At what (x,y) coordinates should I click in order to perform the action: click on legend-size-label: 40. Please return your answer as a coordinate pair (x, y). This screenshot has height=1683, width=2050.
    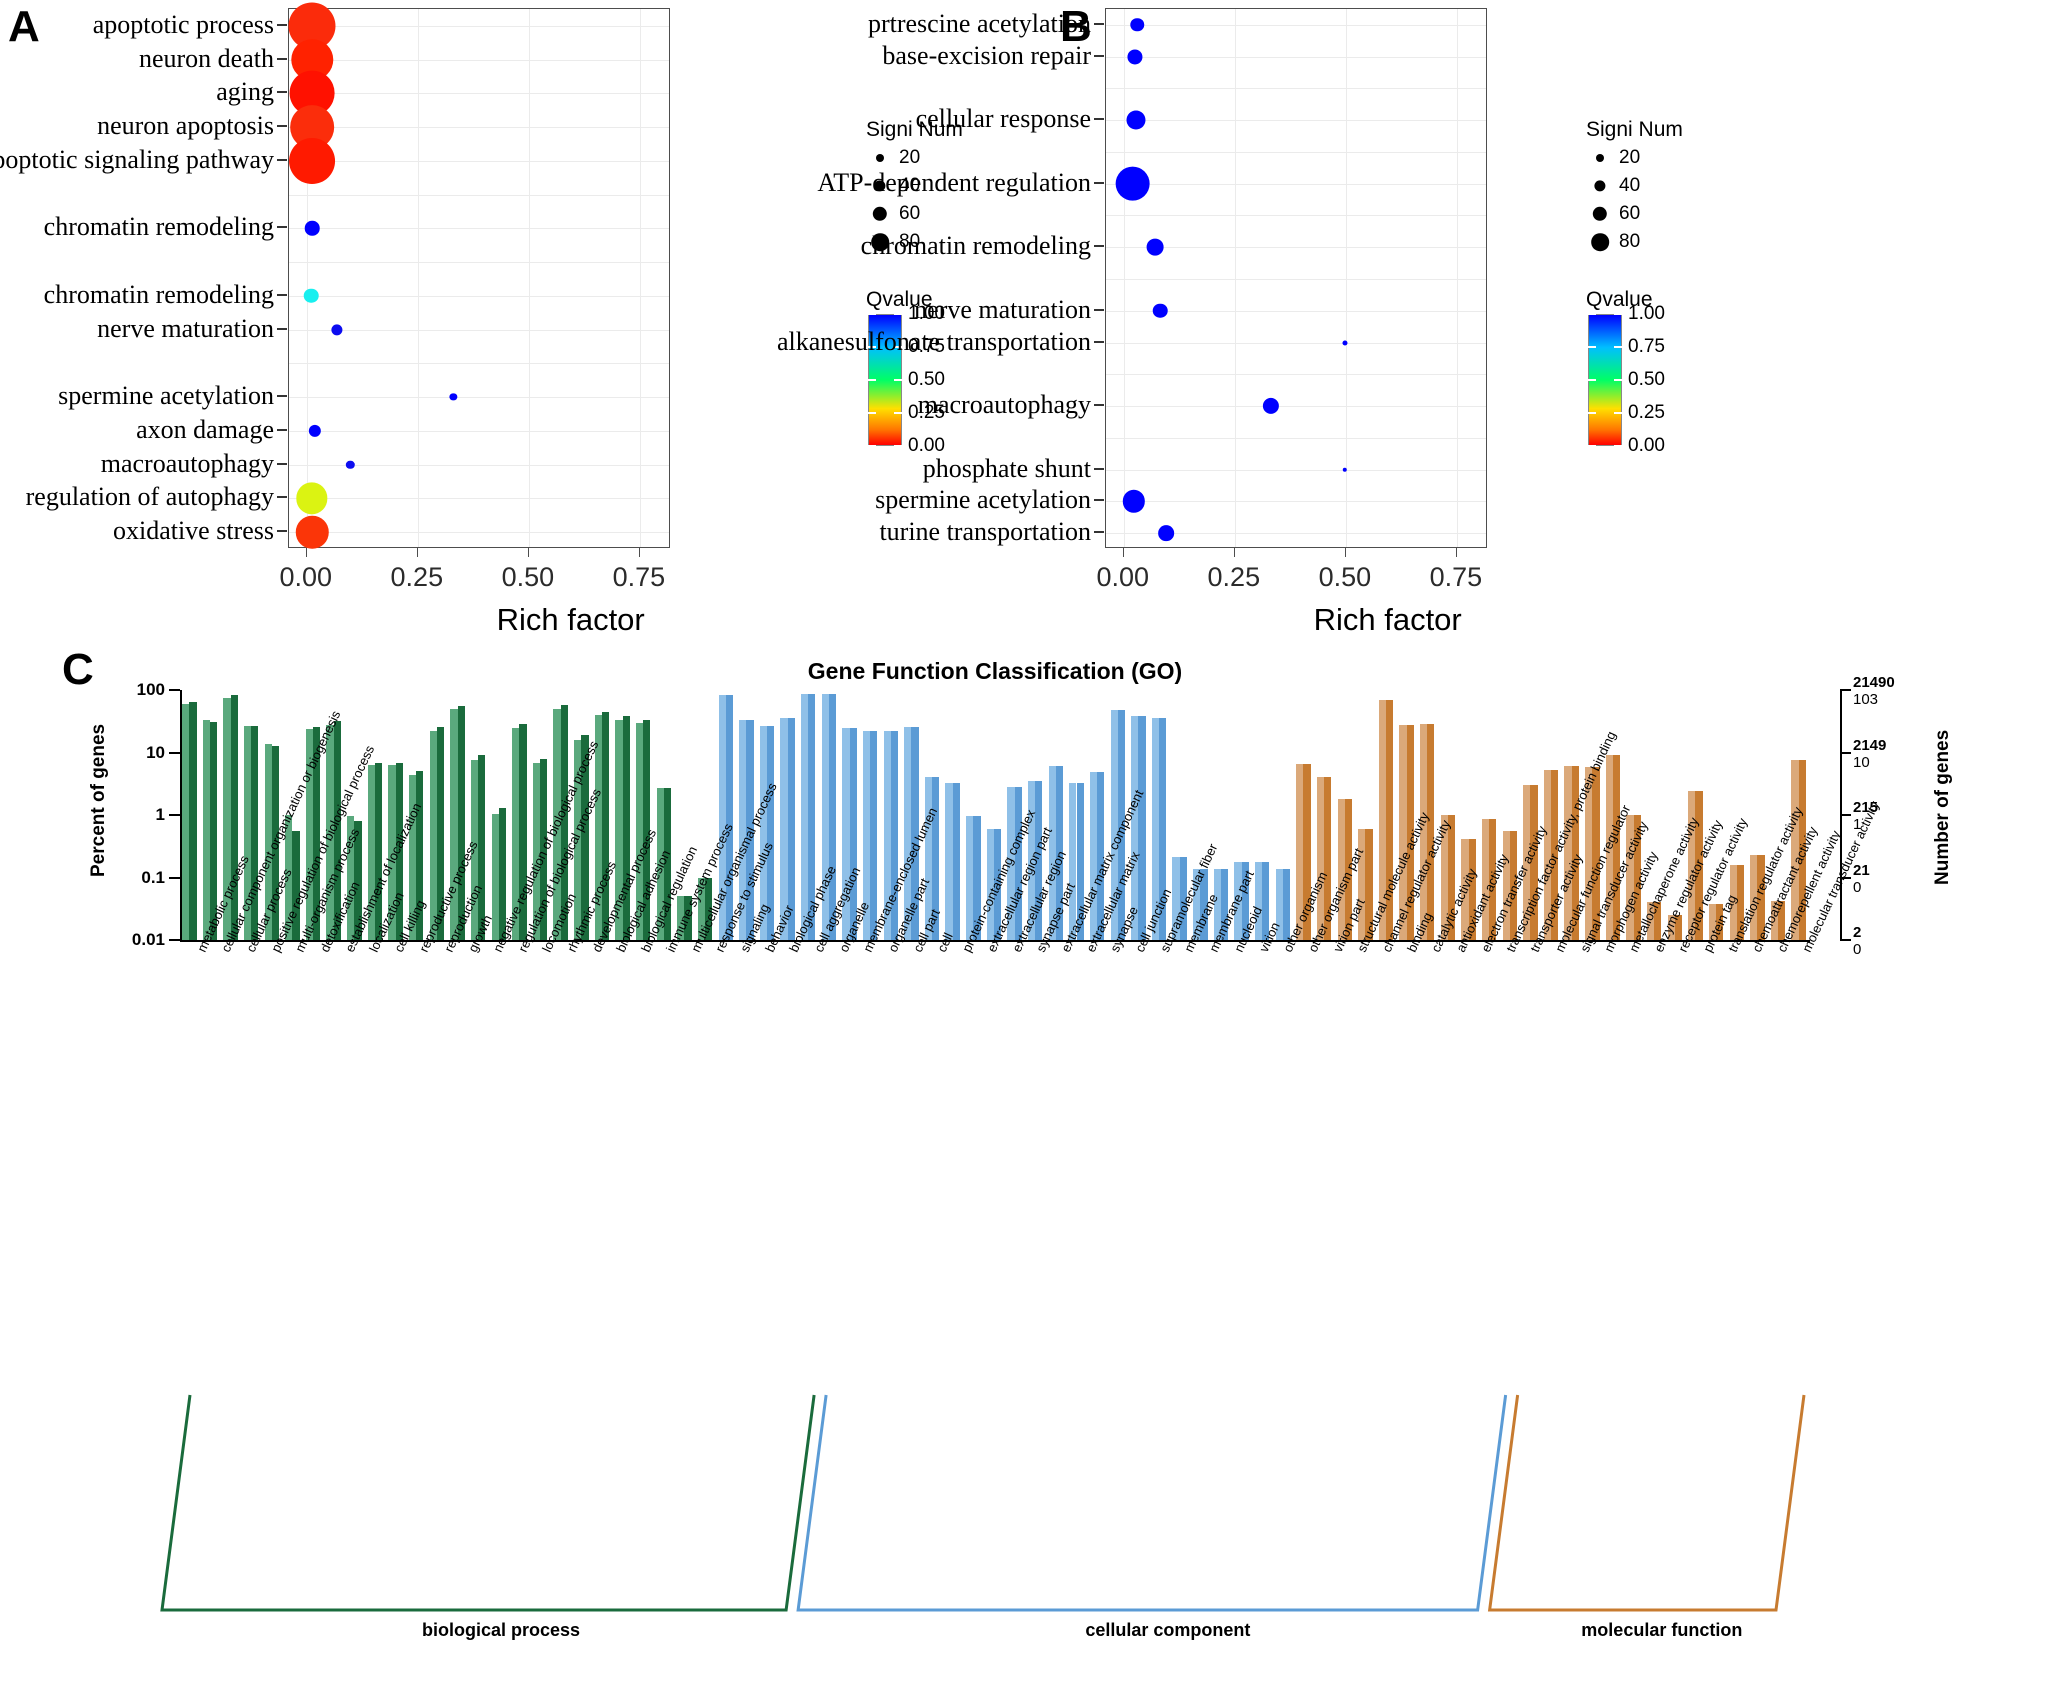
    Looking at the image, I should click on (1630, 185).